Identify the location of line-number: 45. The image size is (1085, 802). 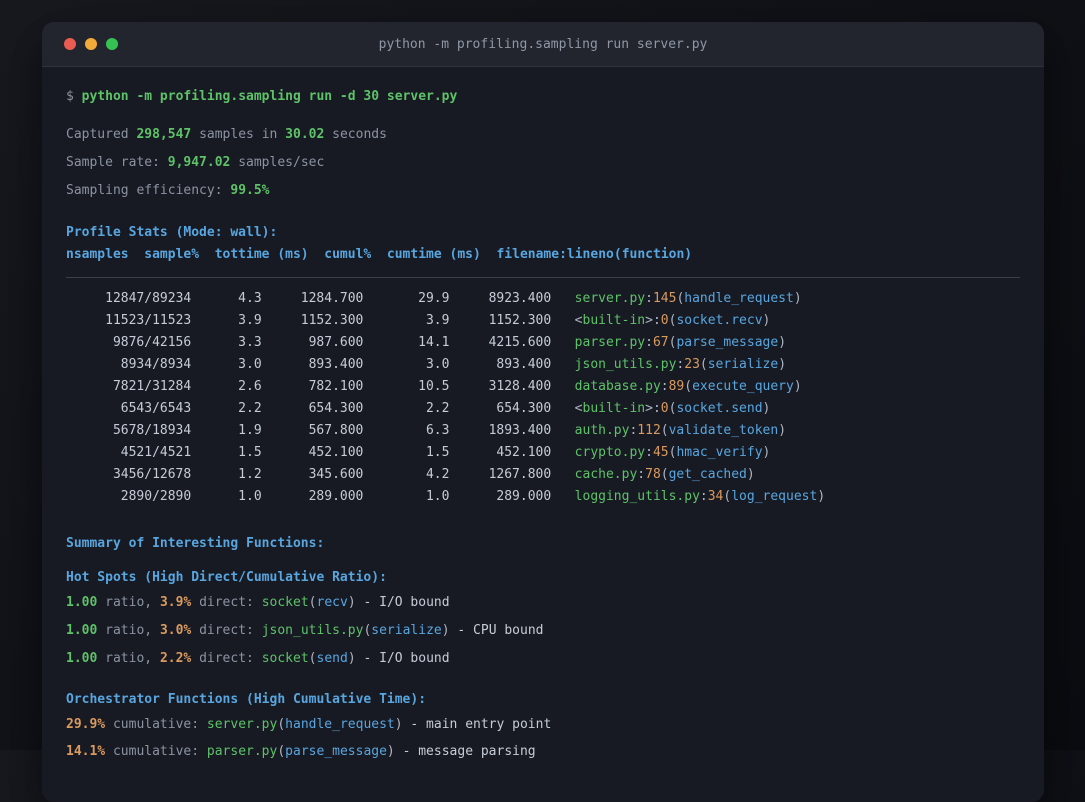
(660, 452).